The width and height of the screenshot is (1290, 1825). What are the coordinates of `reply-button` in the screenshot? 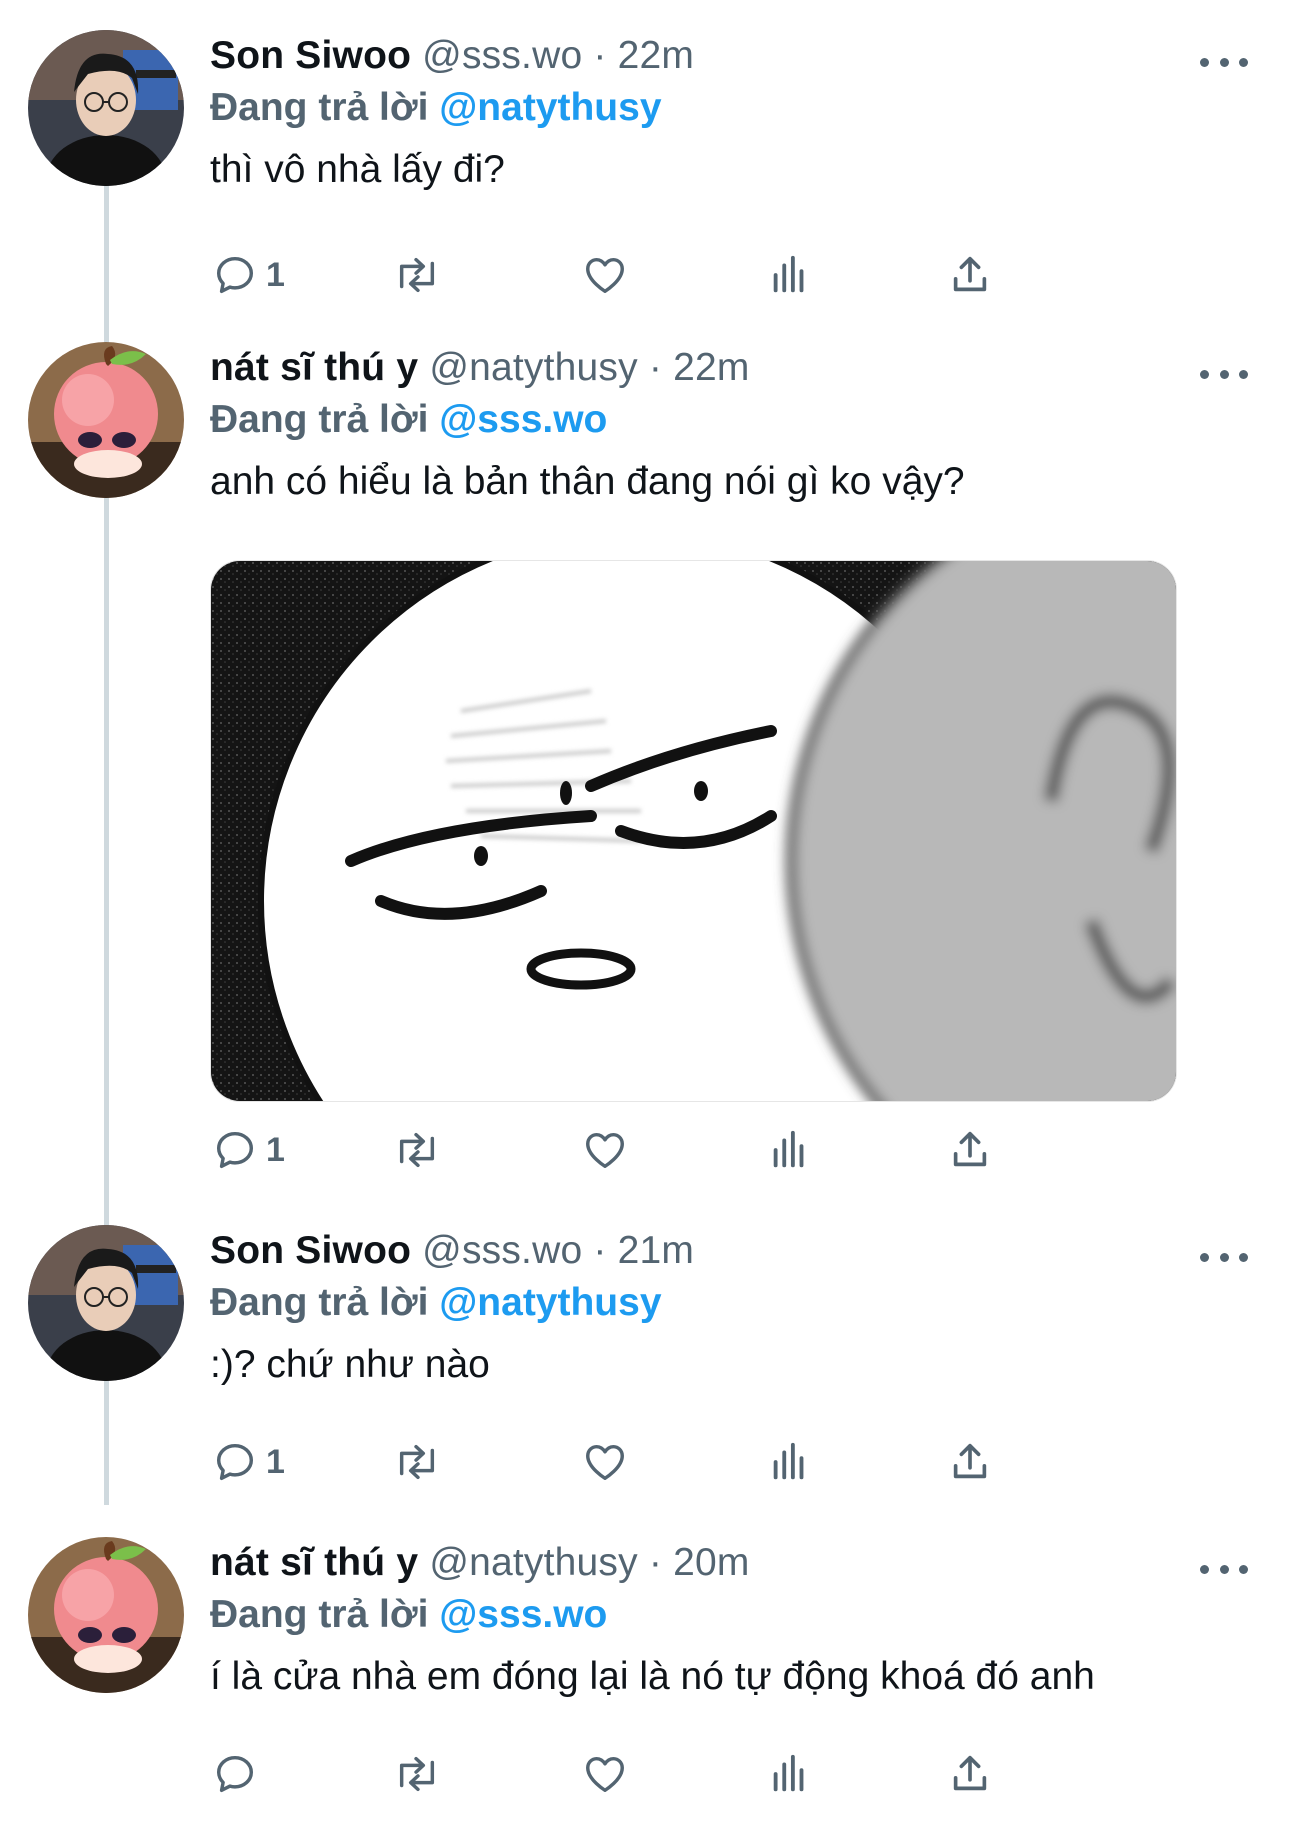 It's located at (239, 1774).